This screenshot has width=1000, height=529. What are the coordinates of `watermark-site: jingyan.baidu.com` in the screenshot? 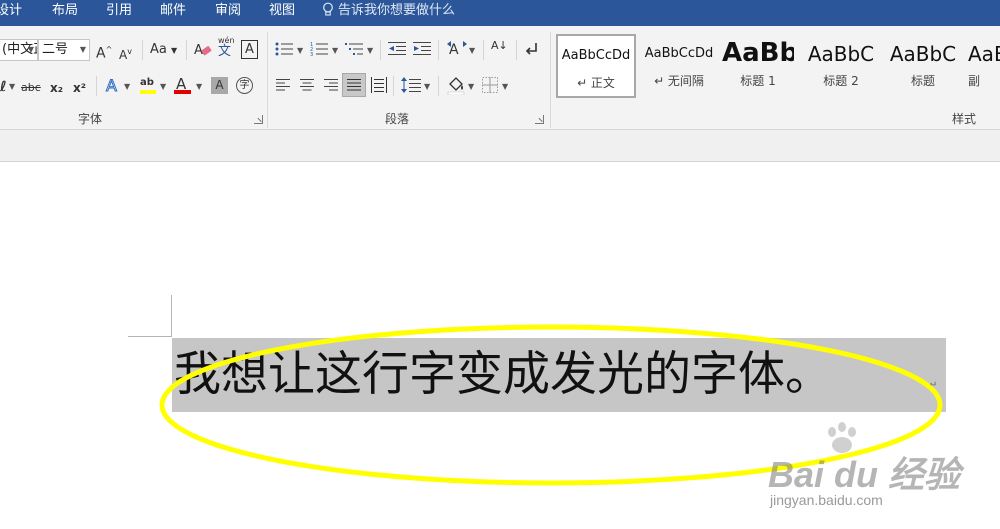 It's located at (826, 500).